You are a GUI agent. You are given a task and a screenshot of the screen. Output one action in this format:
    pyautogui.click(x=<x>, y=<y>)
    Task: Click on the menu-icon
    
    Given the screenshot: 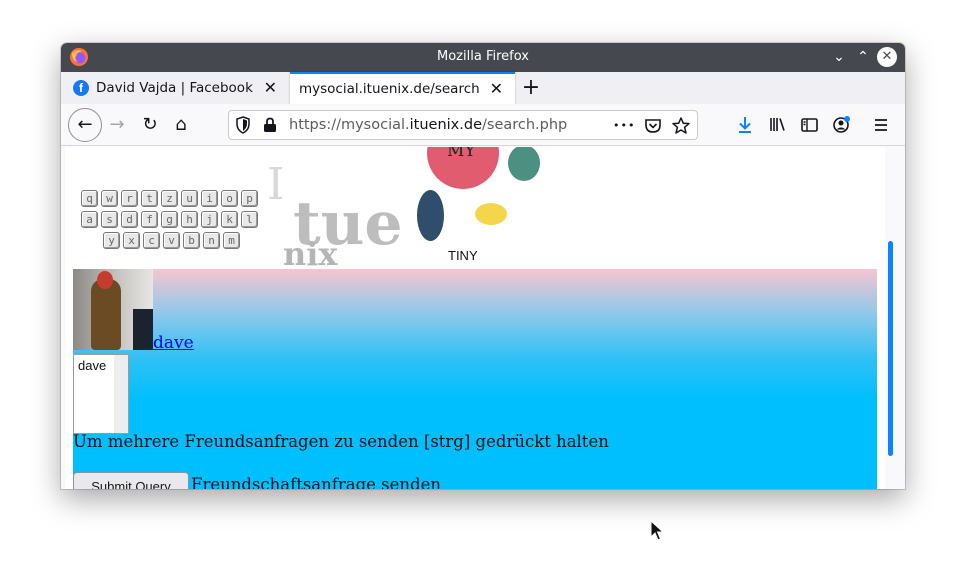 What is the action you would take?
    pyautogui.click(x=881, y=125)
    